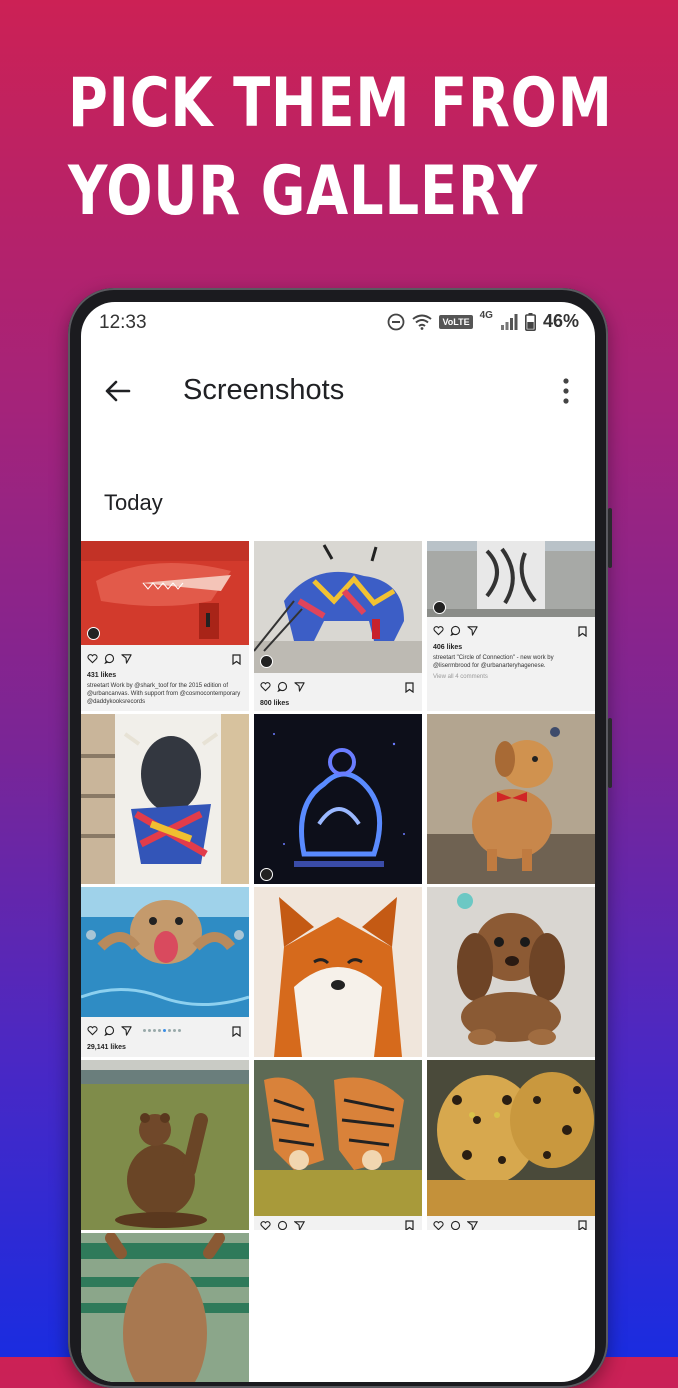 The height and width of the screenshot is (1388, 678). Describe the element at coordinates (162, 1030) in the screenshot. I see `carousel-dots` at that location.